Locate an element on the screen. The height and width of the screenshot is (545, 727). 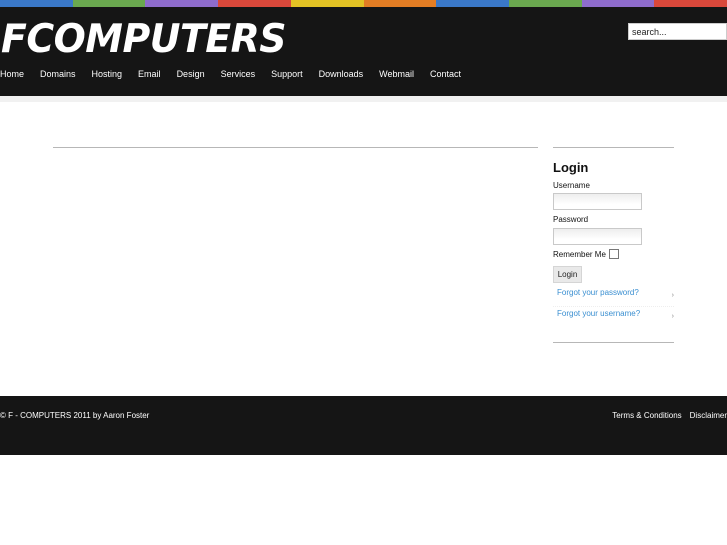
nav-home: Home is located at coordinates (12, 74).